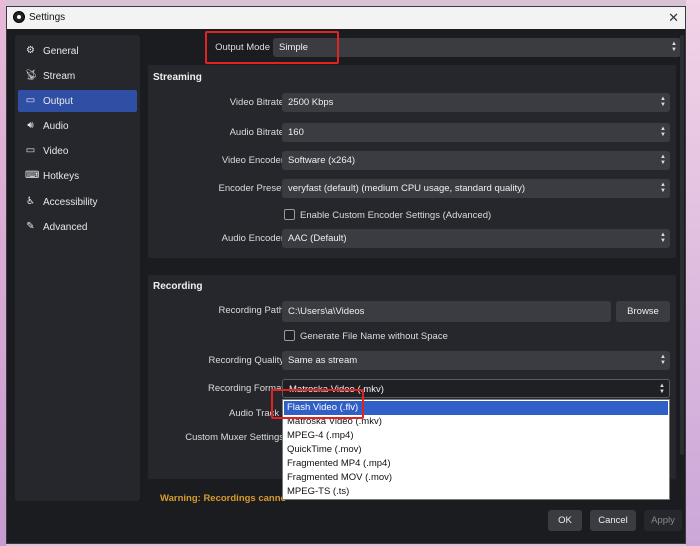 The width and height of the screenshot is (700, 546). Describe the element at coordinates (77, 151) in the screenshot. I see `sidebar-item-video: ▭ Video` at that location.